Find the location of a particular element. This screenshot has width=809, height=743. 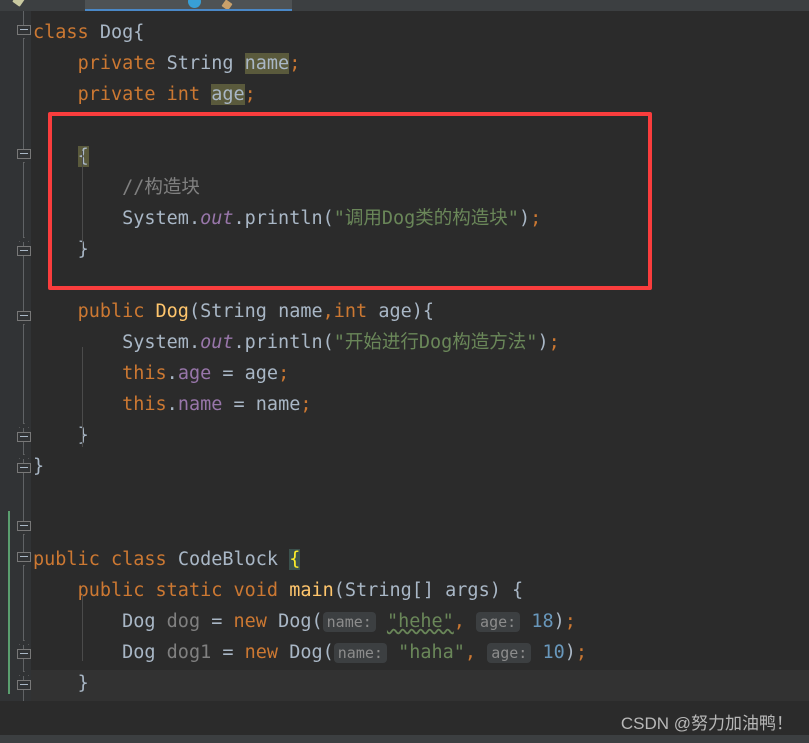

code-token: System is located at coordinates (155, 342).